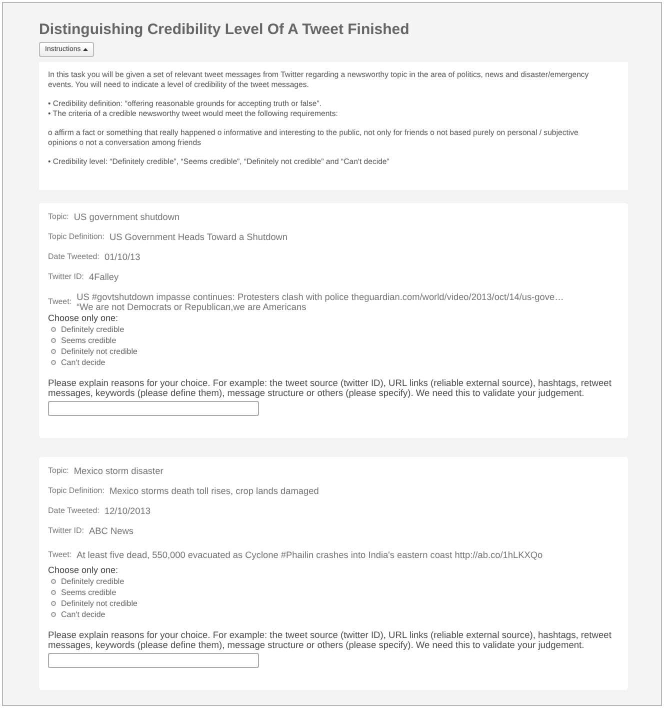 This screenshot has width=664, height=710. Describe the element at coordinates (320, 302) in the screenshot. I see `field-value: US #govtshutdown impasse continues: Protesters clash with police theguardian.com/world/video/2013/oct/14/us-gove… “We are not Democrats or Republican,we are Americans` at that location.